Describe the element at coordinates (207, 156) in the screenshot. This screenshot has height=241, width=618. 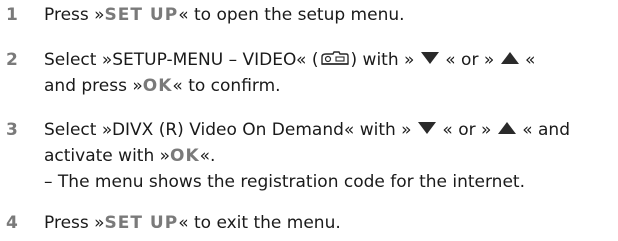
I see `text-segment: «.` at that location.